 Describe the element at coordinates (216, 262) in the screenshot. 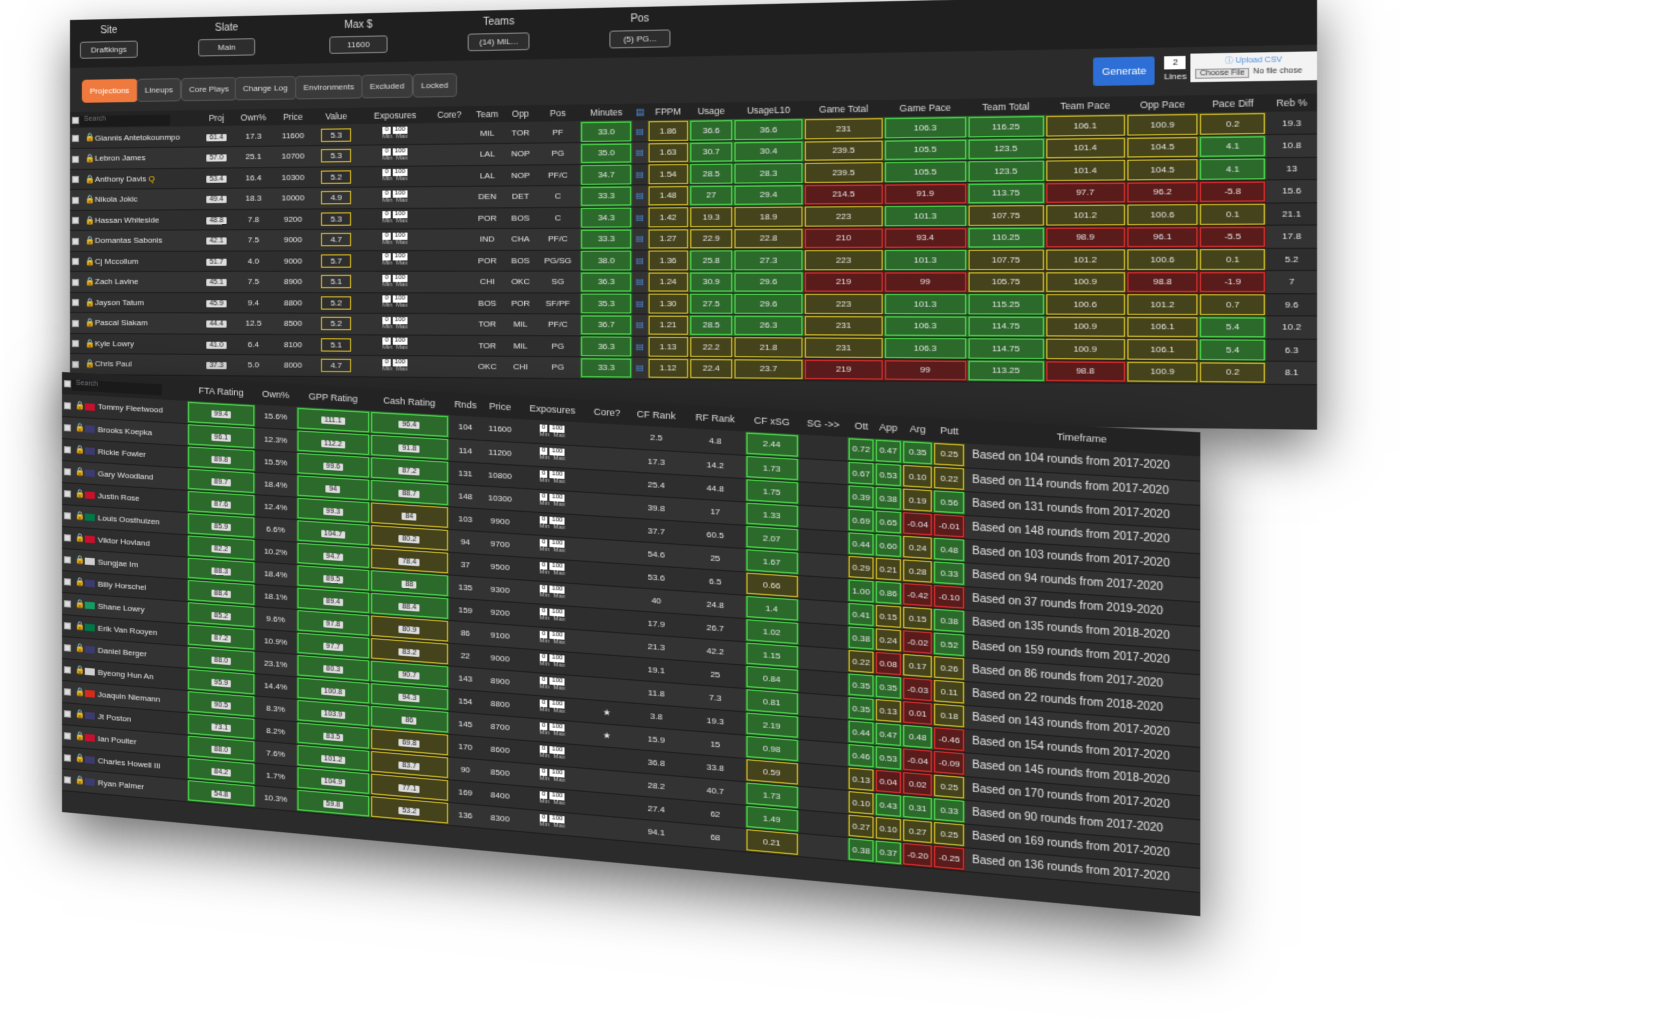

I see `proj-value: 51.7` at that location.